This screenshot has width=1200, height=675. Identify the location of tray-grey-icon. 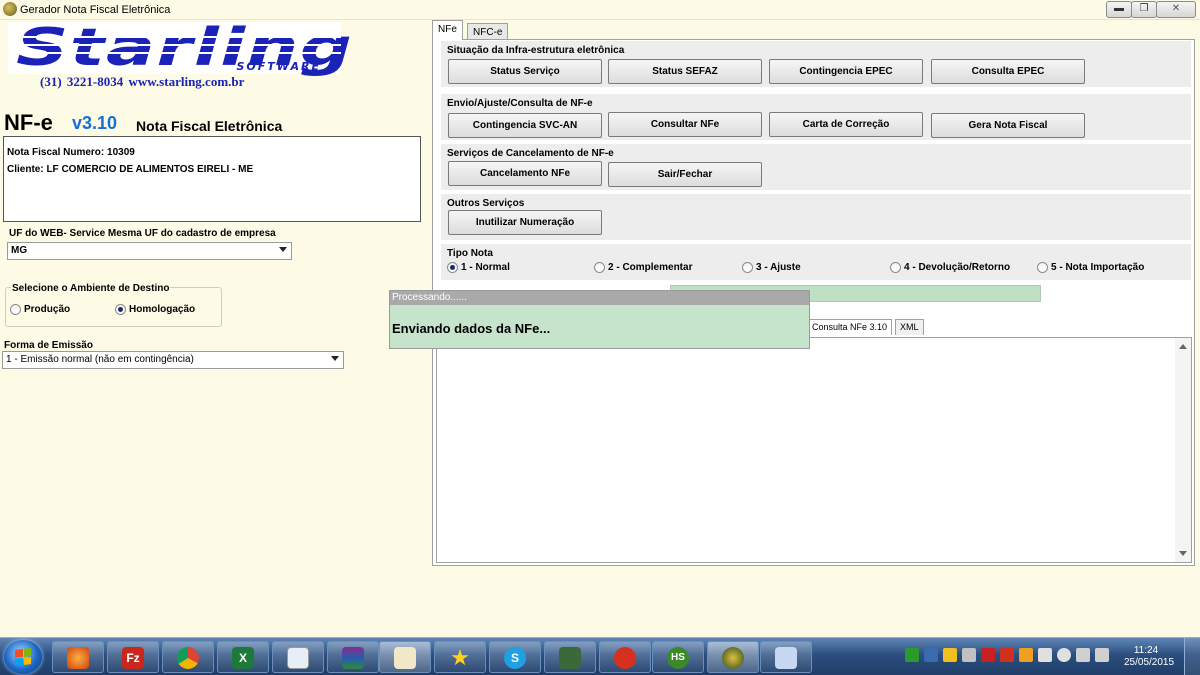
(969, 655).